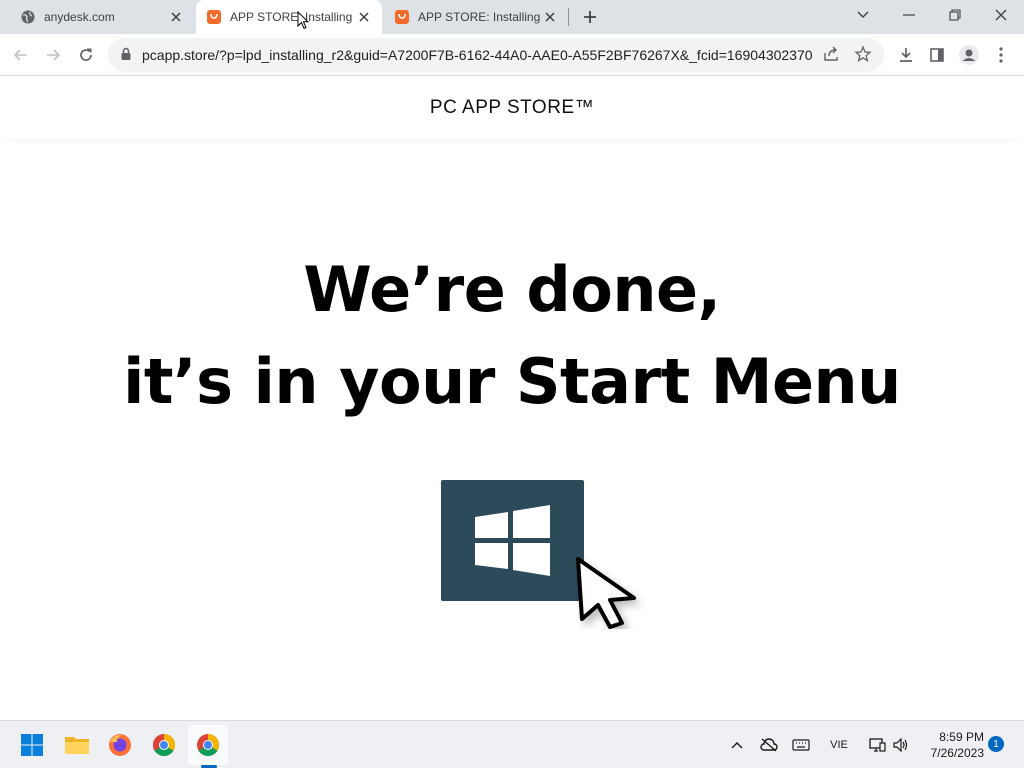 This screenshot has width=1024, height=769. Describe the element at coordinates (961, 737) in the screenshot. I see `clock-time: 8:59 PM` at that location.